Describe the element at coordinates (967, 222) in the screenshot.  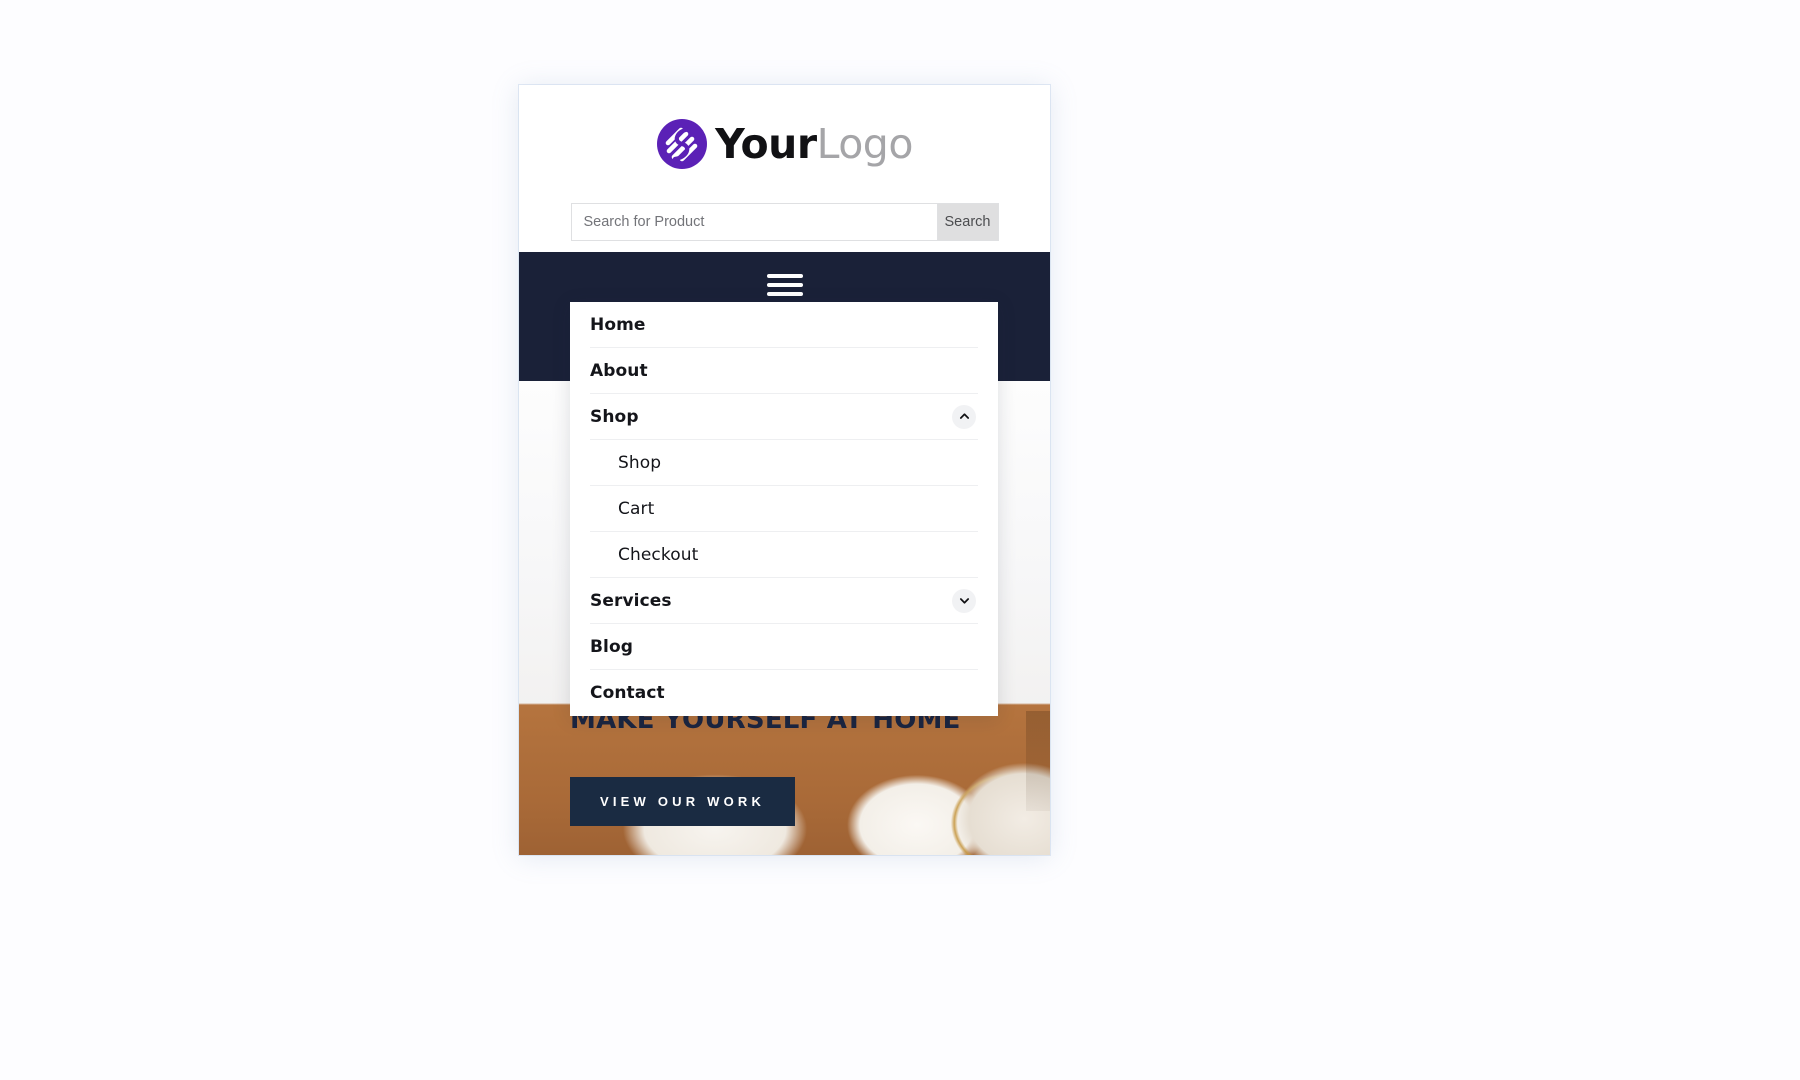
I see `search-button: Search` at that location.